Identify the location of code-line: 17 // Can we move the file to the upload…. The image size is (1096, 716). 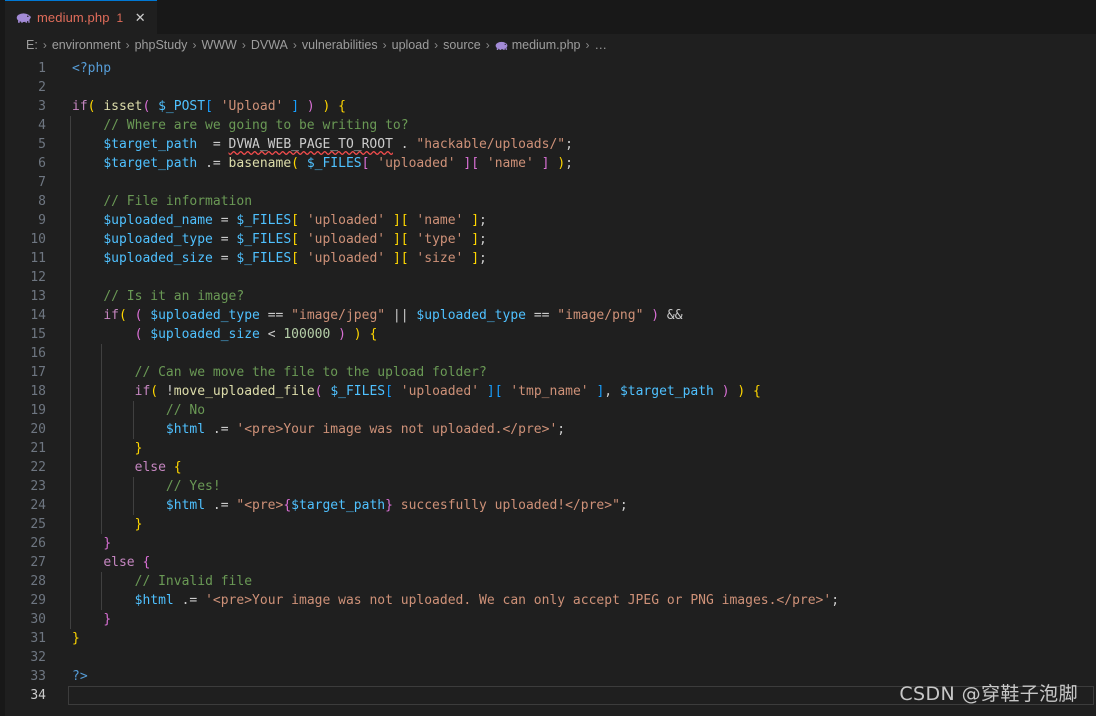
(548, 372).